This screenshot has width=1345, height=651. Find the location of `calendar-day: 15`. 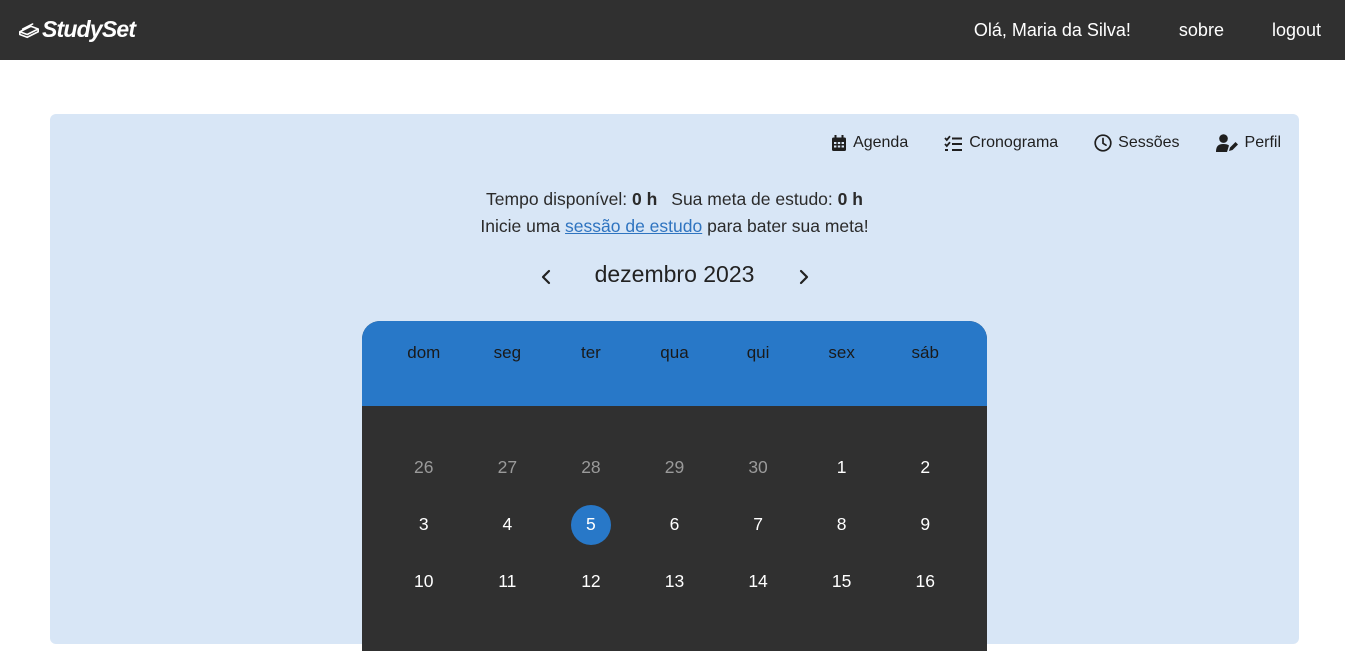

calendar-day: 15 is located at coordinates (842, 581).